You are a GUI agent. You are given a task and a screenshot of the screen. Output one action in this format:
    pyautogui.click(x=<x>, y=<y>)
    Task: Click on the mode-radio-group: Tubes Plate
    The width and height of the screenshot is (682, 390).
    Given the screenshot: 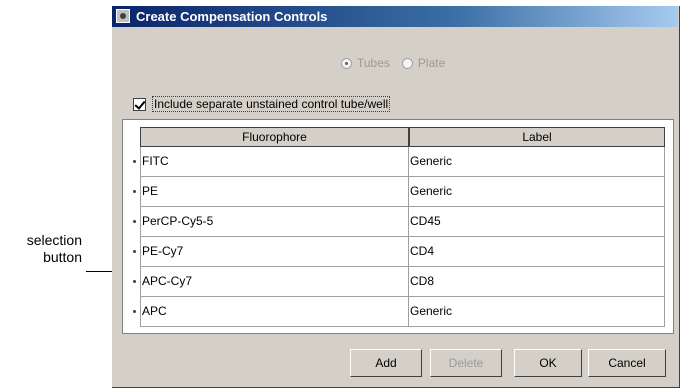 What is the action you would take?
    pyautogui.click(x=399, y=63)
    